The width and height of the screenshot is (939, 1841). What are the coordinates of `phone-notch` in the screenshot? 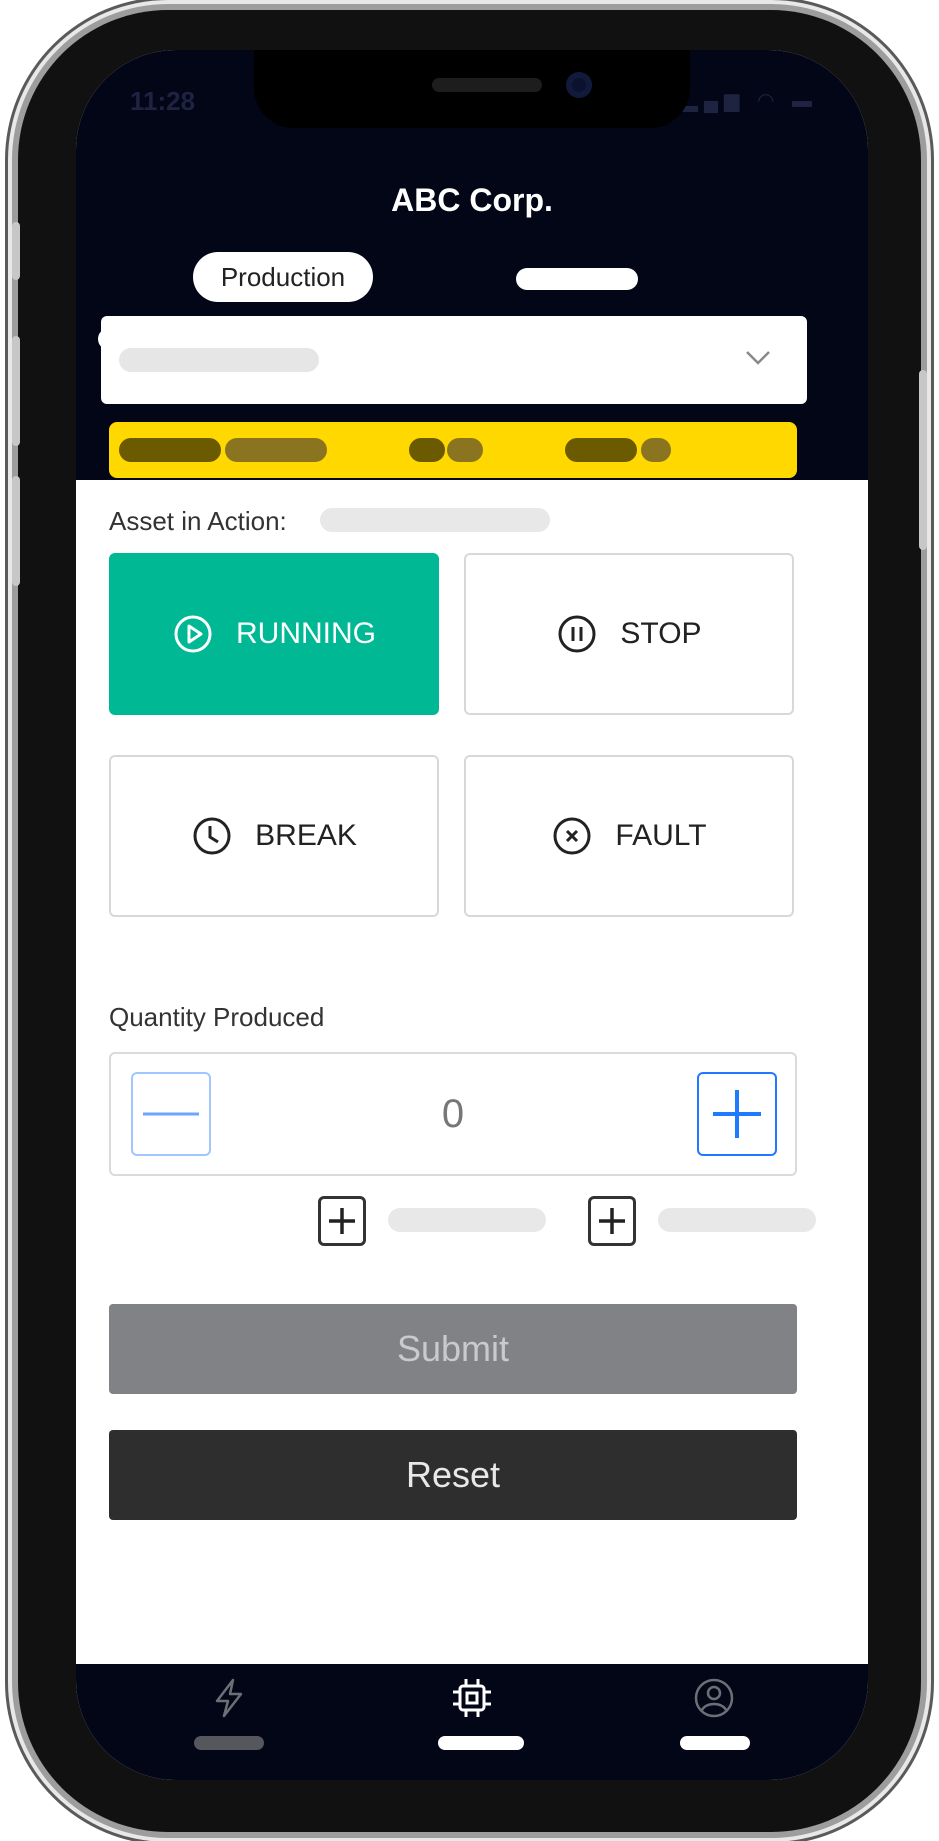 It's located at (472, 89).